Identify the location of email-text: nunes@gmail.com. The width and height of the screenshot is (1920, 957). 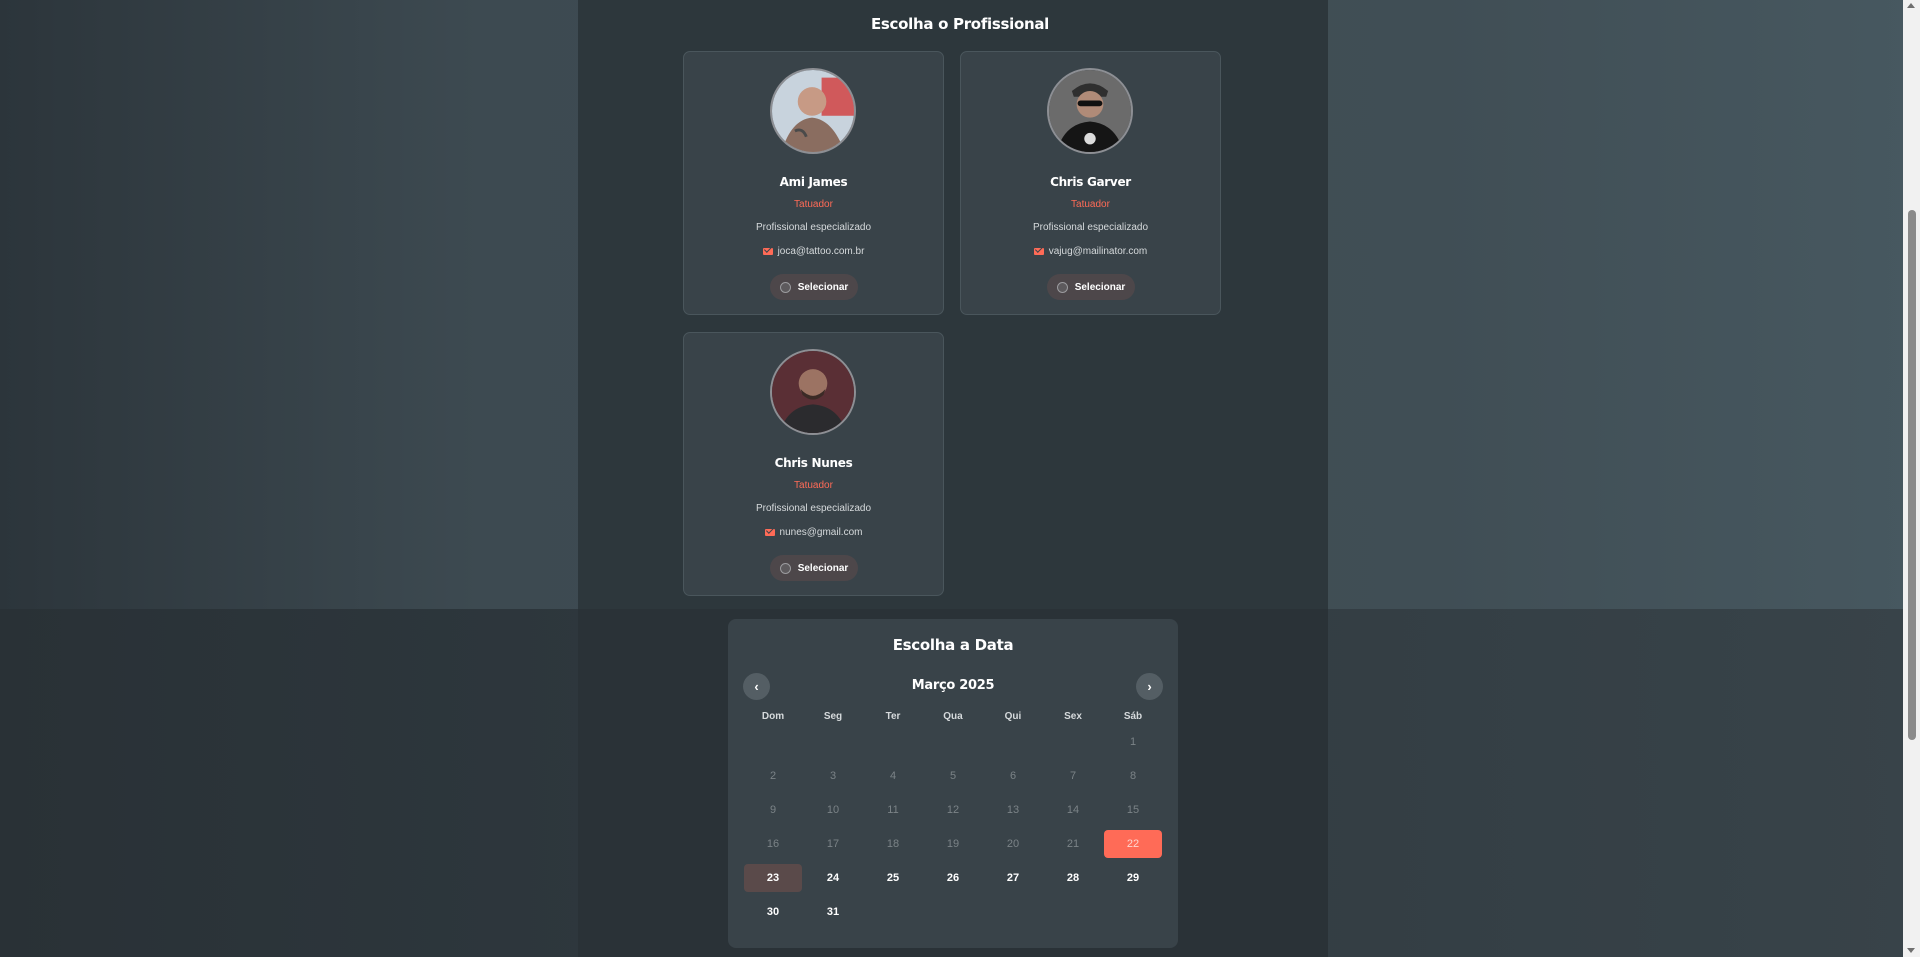
(821, 532).